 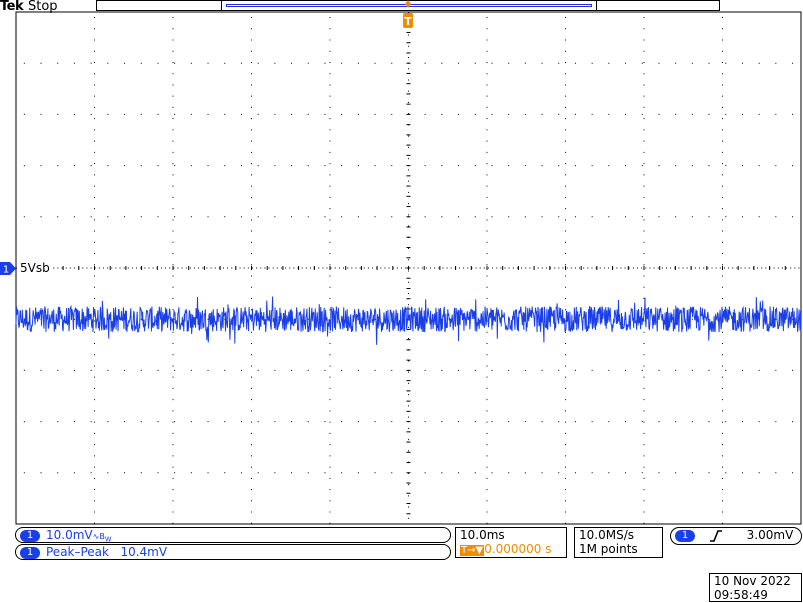 I want to click on trigger-marker-label: T, so click(x=408, y=21).